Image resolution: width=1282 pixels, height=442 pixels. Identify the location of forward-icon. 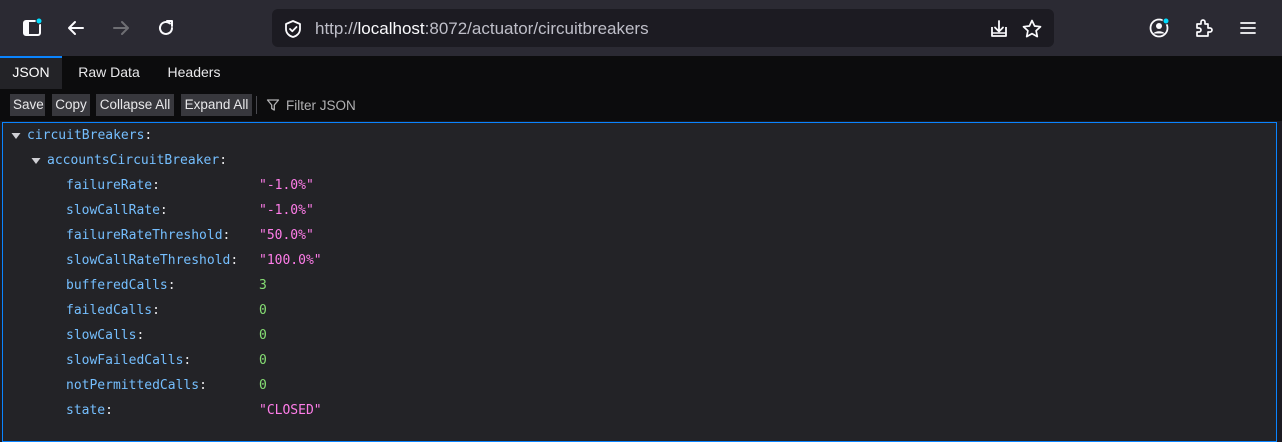
(121, 28).